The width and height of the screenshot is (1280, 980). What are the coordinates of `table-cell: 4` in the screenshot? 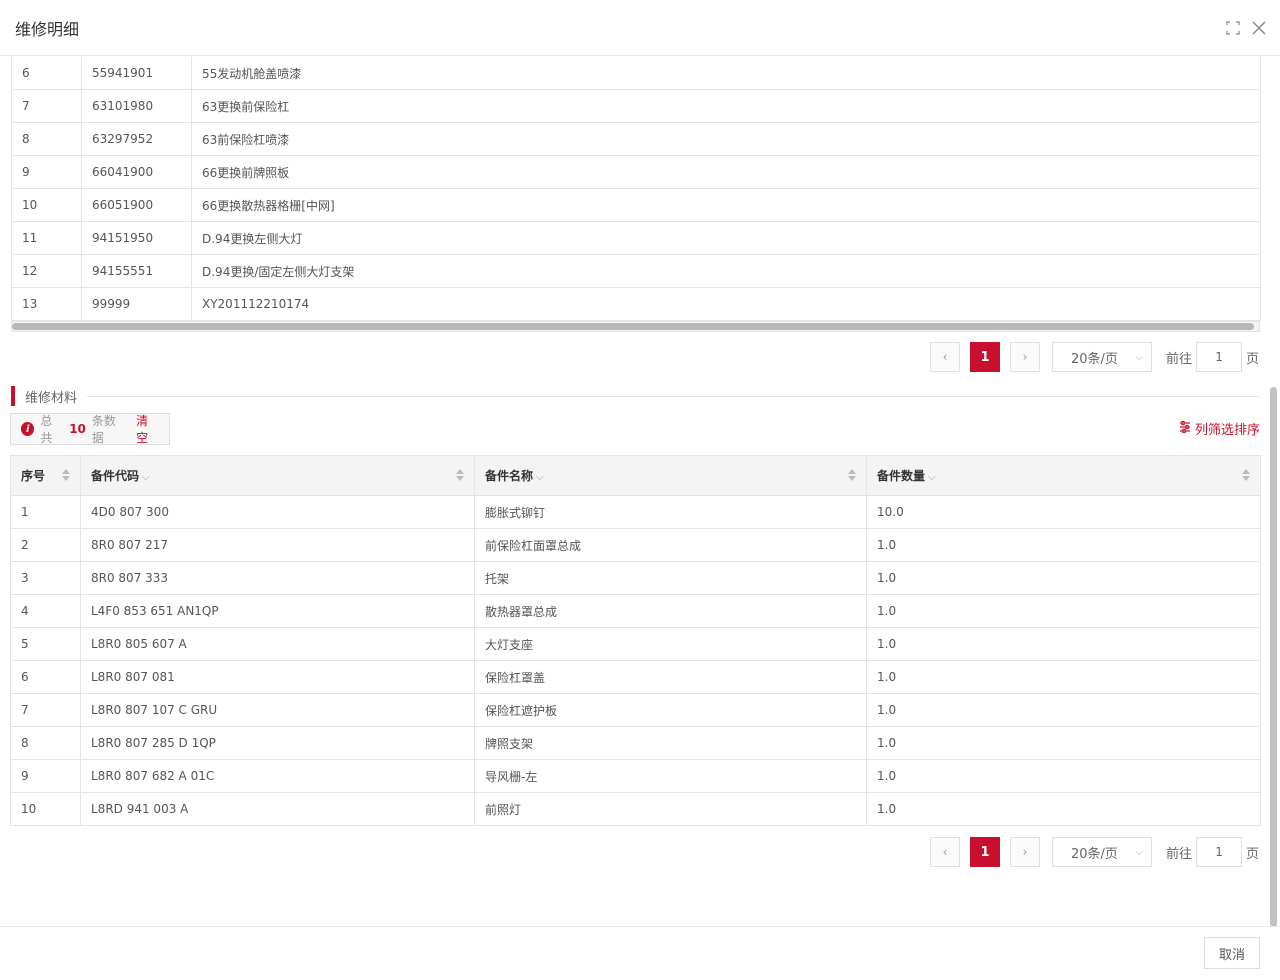 It's located at (45, 611).